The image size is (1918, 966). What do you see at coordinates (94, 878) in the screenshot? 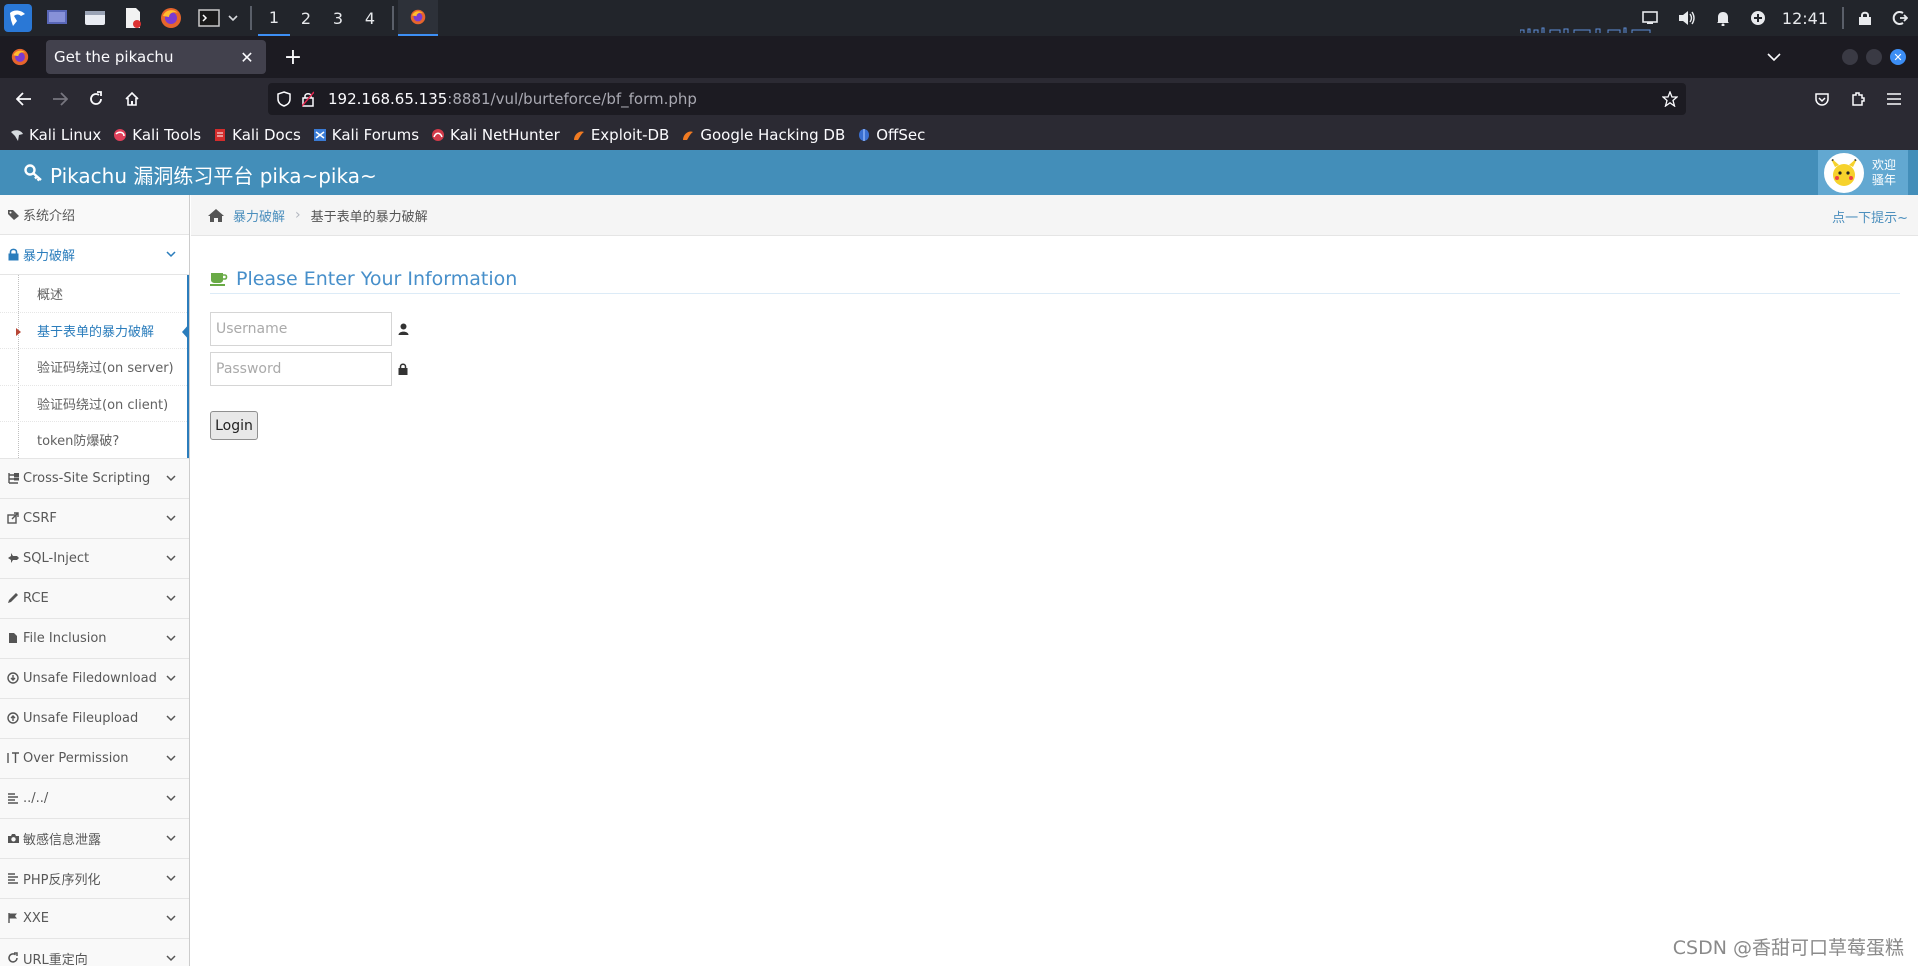
I see `sidebar-item-php-unserialize: PHP反序列化` at bounding box center [94, 878].